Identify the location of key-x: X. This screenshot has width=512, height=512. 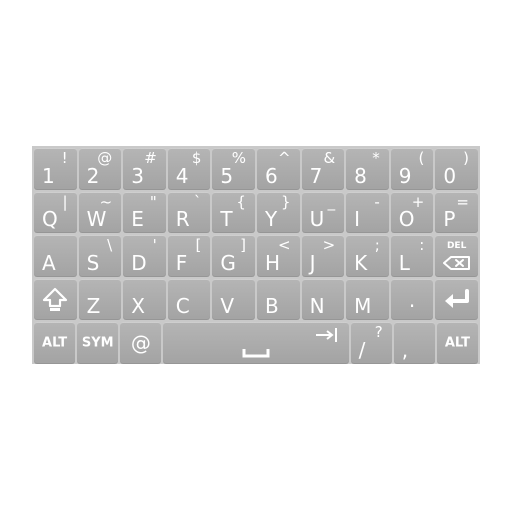
(144, 299).